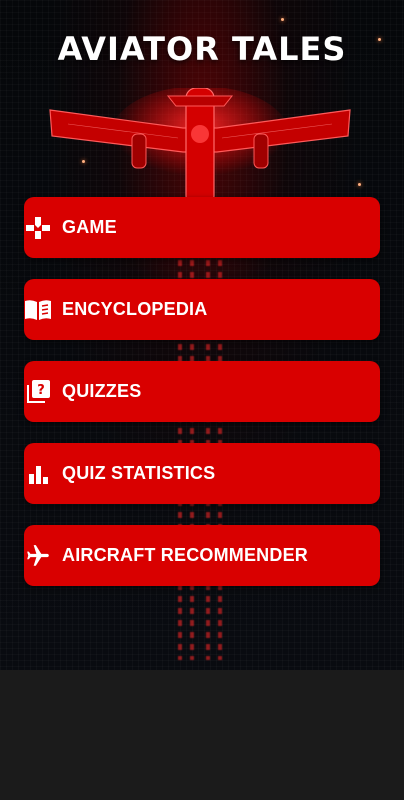  Describe the element at coordinates (202, 391) in the screenshot. I see `quizzes-button: ? QUIZZES` at that location.